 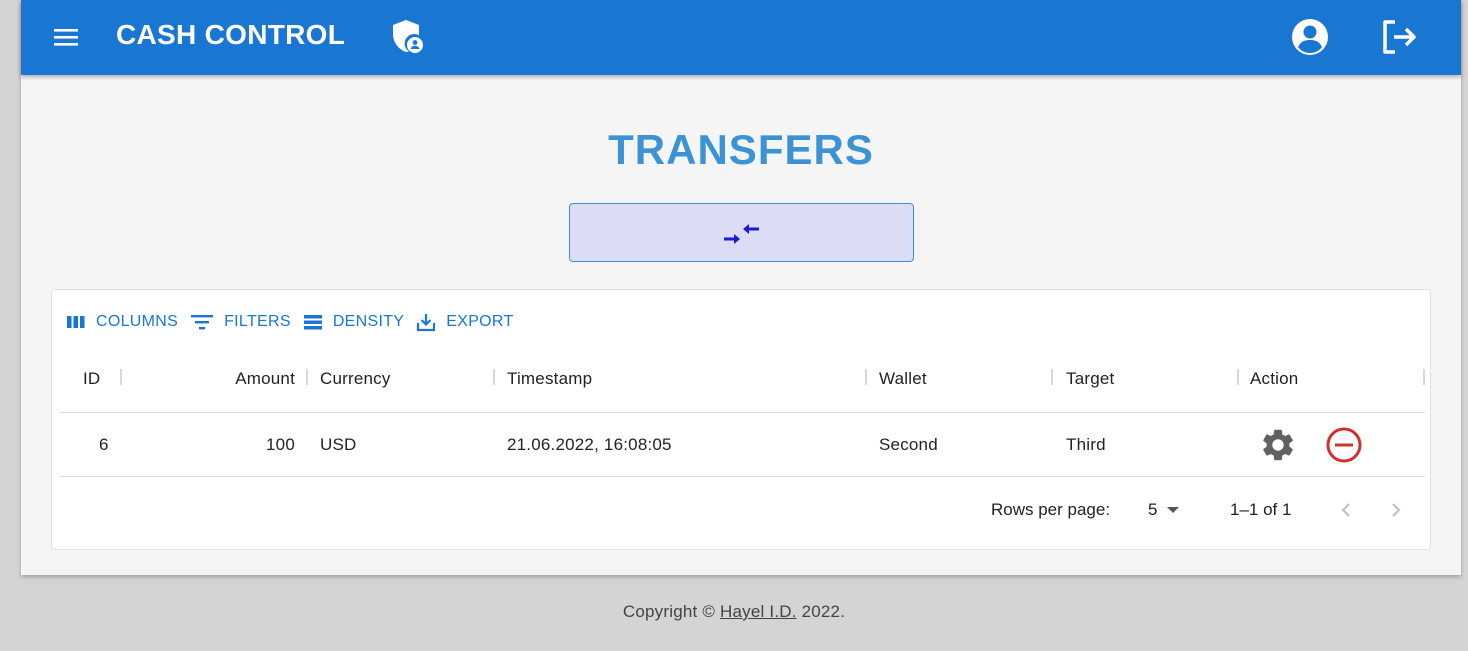 What do you see at coordinates (1310, 37) in the screenshot?
I see `account-circle-icon` at bounding box center [1310, 37].